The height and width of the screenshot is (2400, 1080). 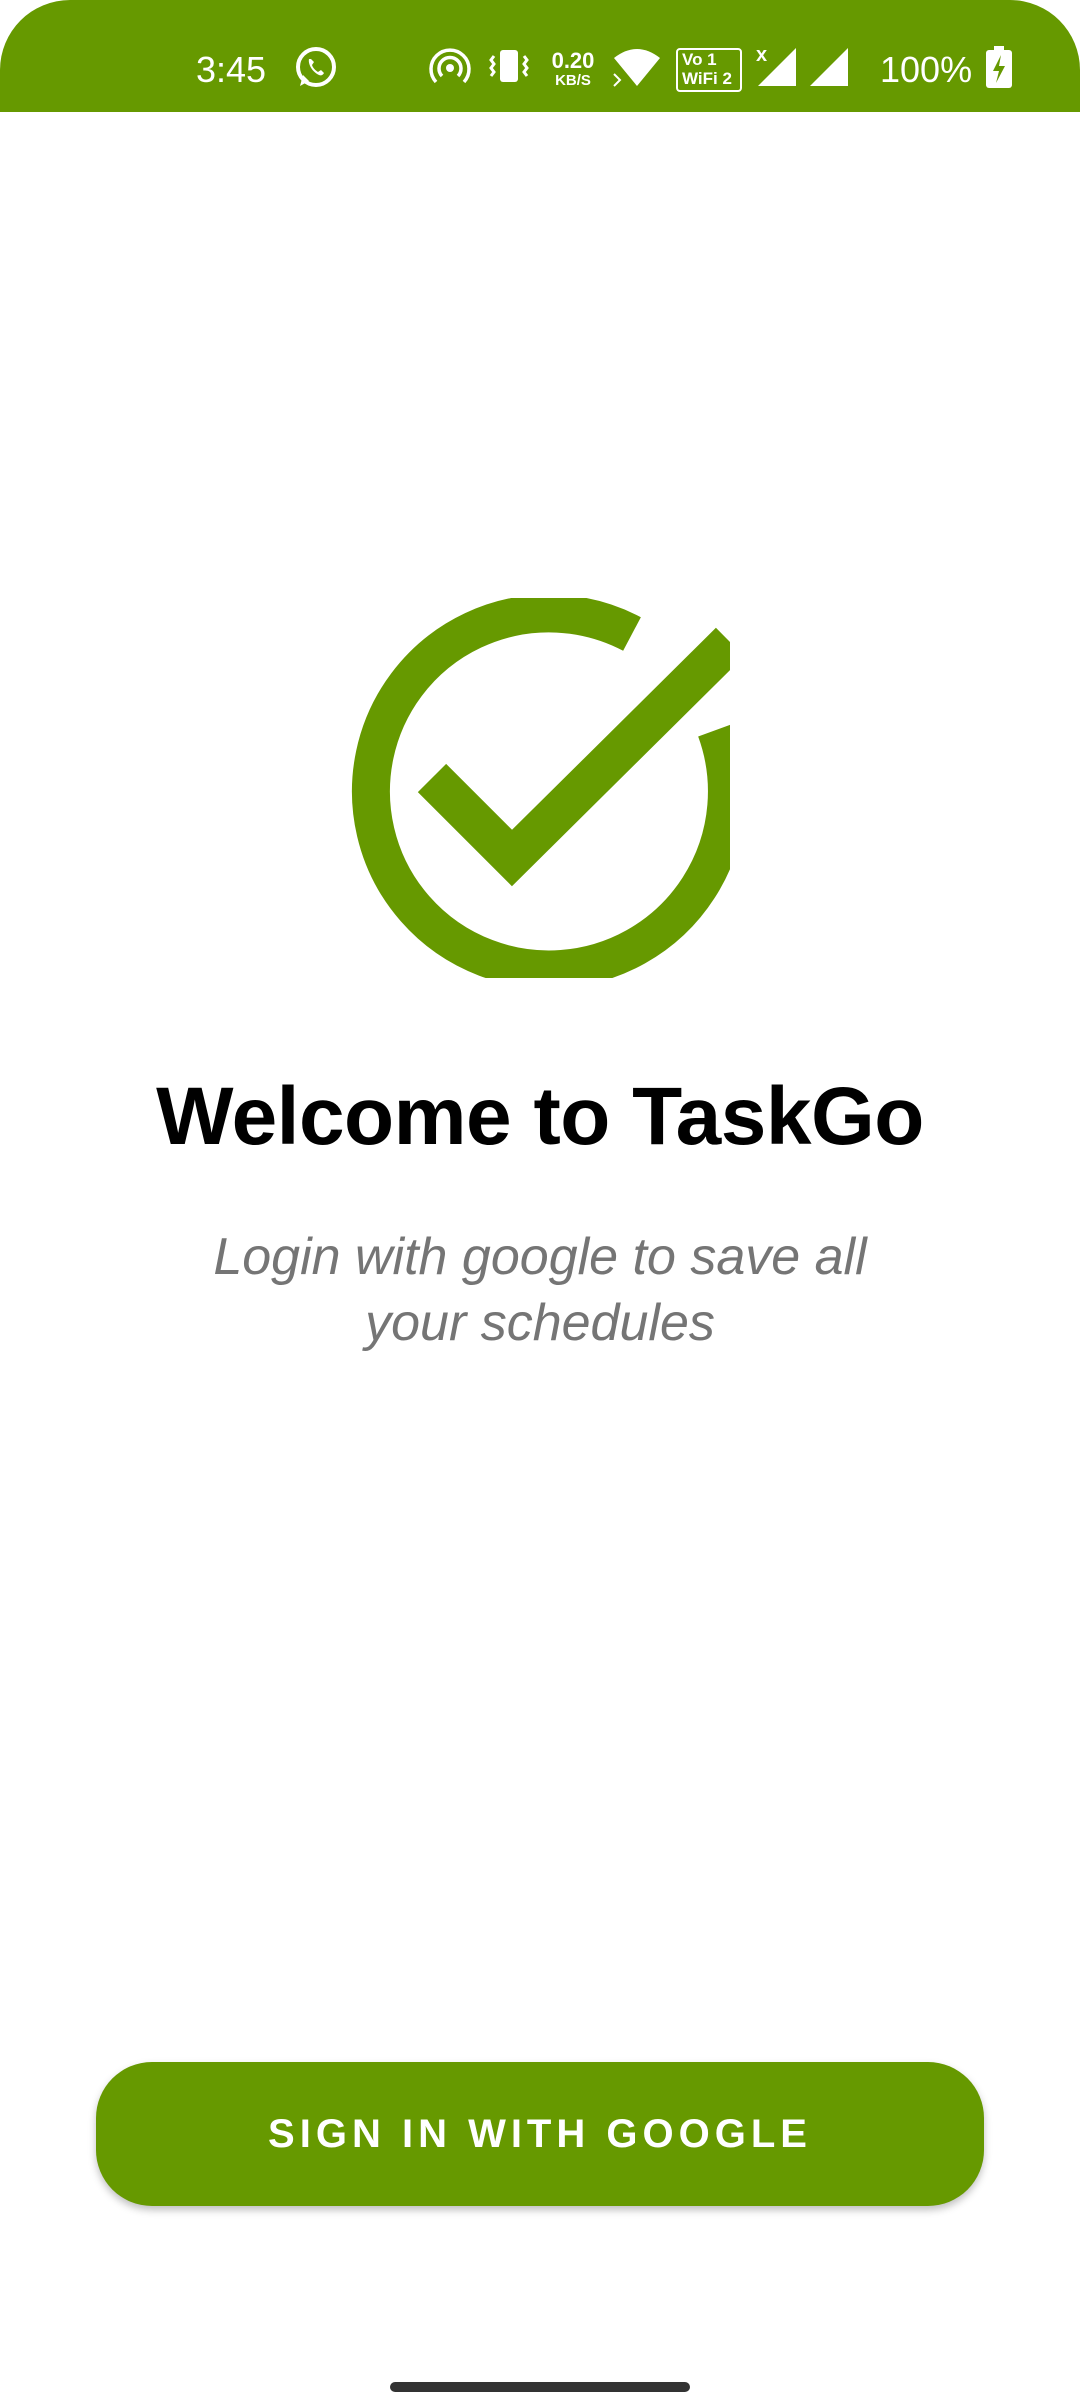 I want to click on battery-charging-icon, so click(x=999, y=69).